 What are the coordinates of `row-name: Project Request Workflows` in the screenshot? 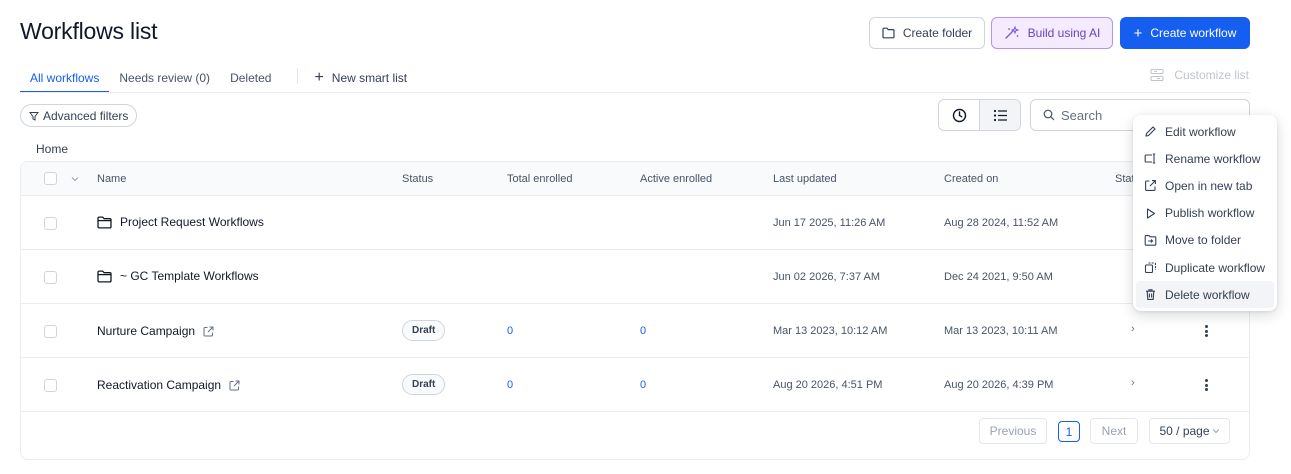 It's located at (192, 222).